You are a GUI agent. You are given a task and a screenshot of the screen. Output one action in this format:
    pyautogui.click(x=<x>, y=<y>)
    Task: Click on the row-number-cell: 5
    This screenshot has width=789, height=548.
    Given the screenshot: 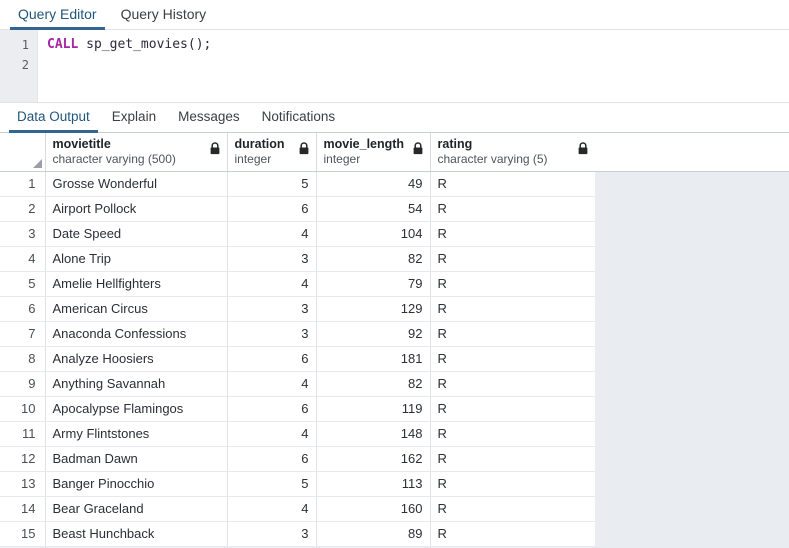 What is the action you would take?
    pyautogui.click(x=23, y=284)
    